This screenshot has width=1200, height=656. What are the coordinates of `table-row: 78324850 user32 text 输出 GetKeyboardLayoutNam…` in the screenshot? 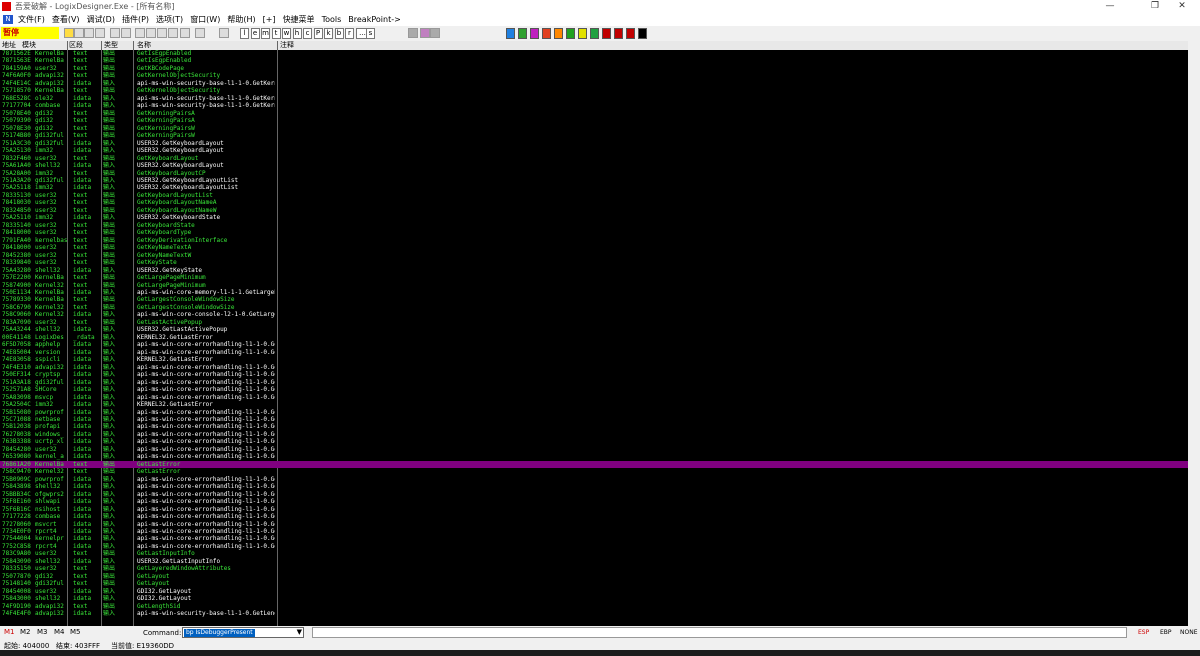 It's located at (594, 210).